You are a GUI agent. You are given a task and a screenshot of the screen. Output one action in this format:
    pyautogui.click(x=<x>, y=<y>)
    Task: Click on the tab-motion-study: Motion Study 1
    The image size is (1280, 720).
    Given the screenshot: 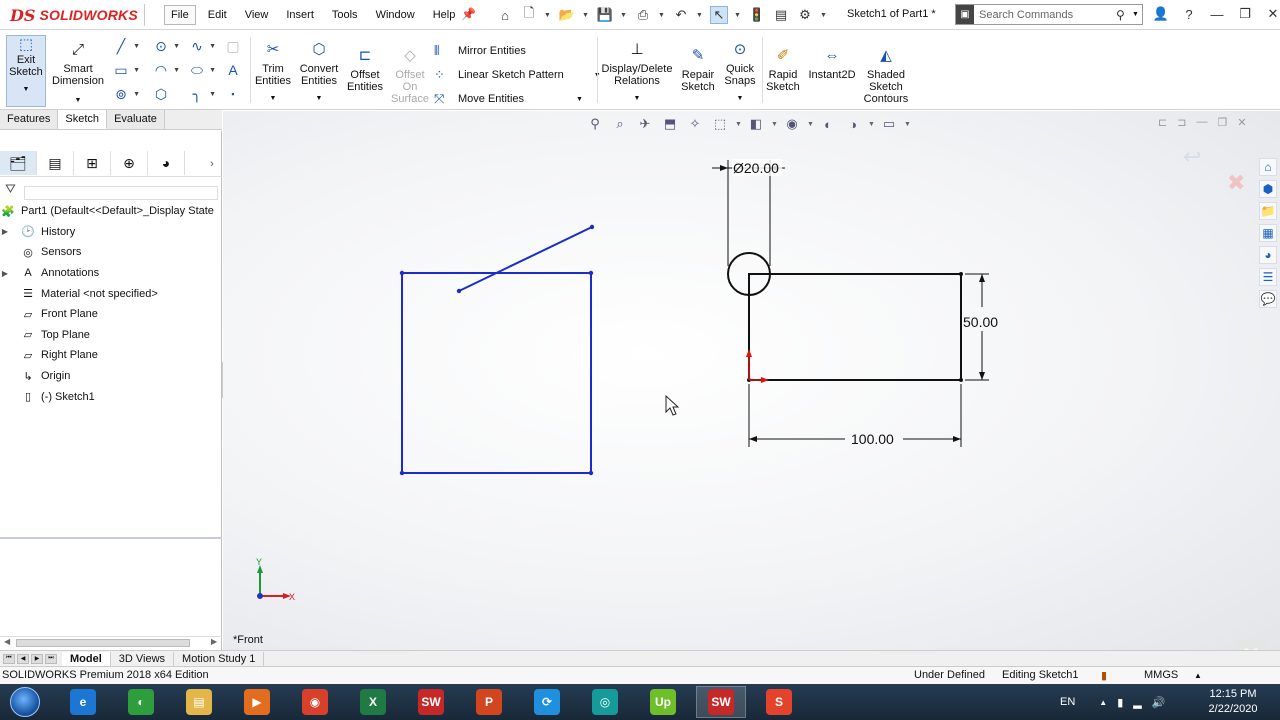 What is the action you would take?
    pyautogui.click(x=219, y=658)
    